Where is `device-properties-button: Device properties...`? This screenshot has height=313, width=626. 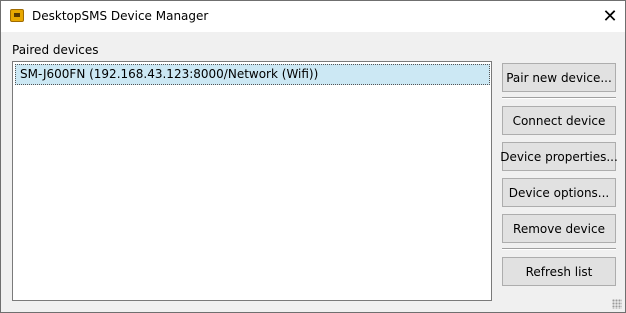 device-properties-button: Device properties... is located at coordinates (559, 156).